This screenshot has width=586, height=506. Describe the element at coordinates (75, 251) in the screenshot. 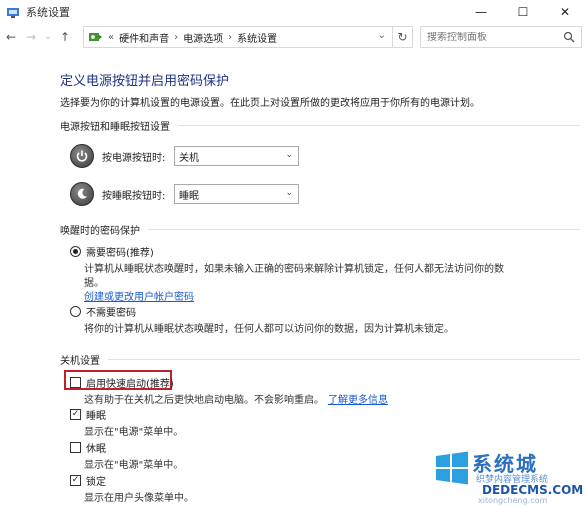

I see `require-password-radio` at that location.